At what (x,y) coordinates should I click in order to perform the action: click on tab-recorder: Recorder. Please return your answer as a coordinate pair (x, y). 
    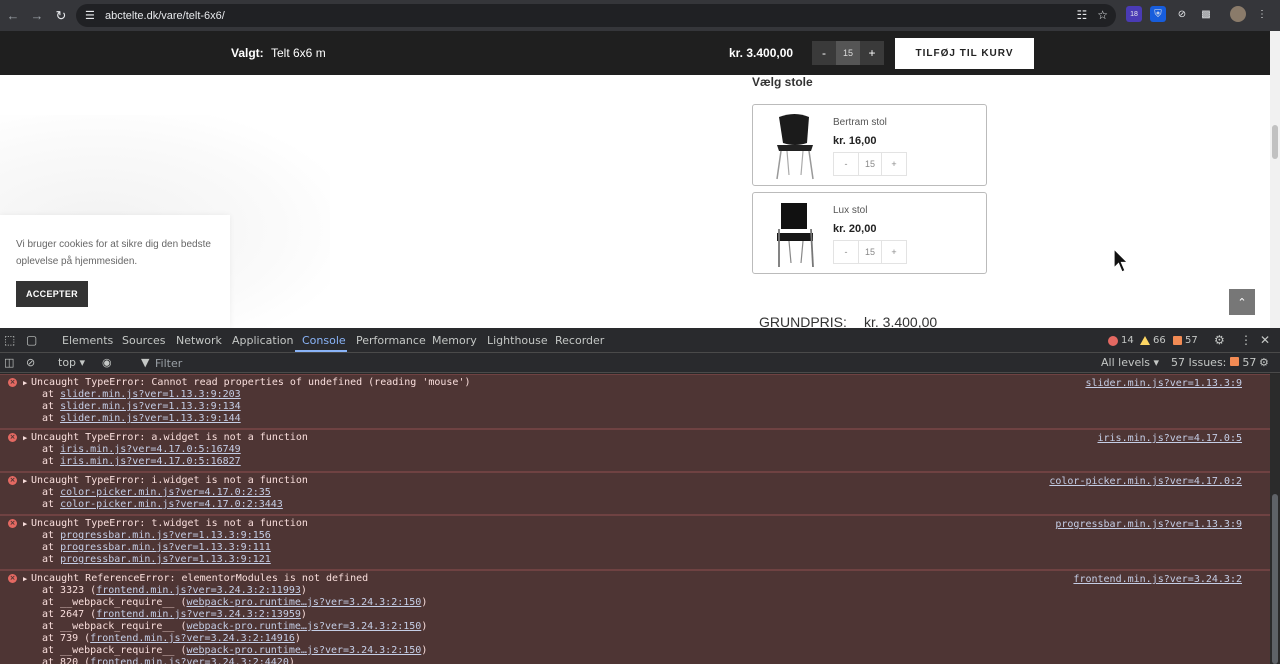
    Looking at the image, I should click on (579, 340).